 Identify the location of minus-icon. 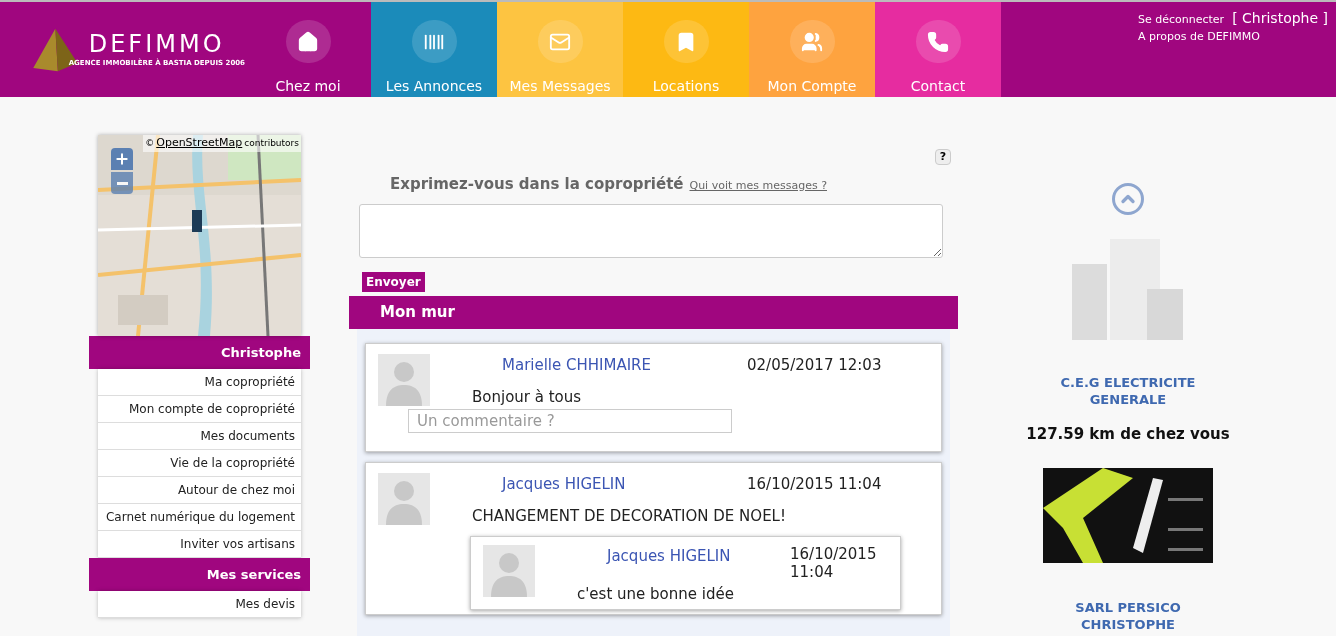
(122, 183).